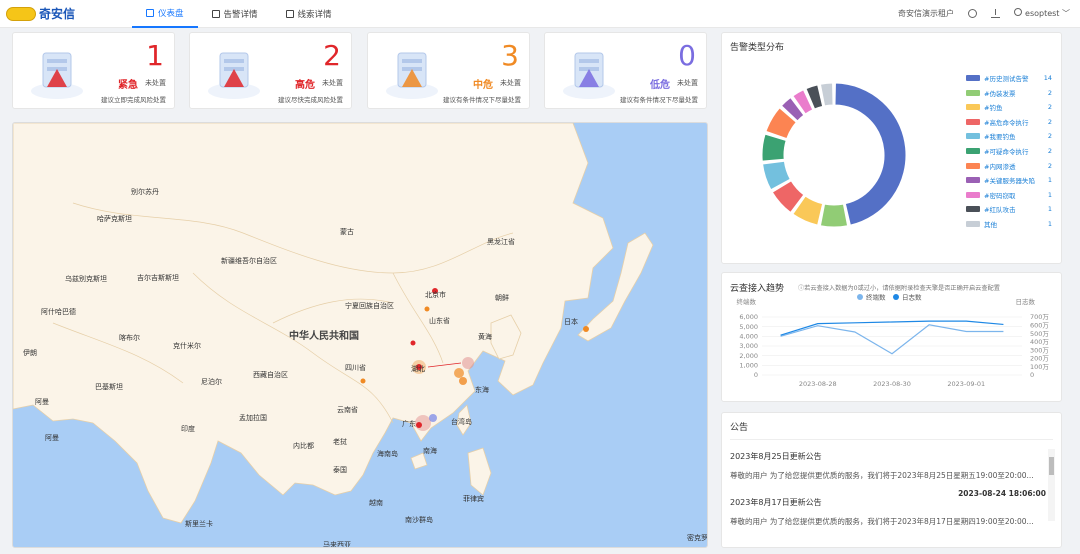 The width and height of the screenshot is (1080, 554). Describe the element at coordinates (52, 438) in the screenshot. I see `map-label: 阿曼` at that location.